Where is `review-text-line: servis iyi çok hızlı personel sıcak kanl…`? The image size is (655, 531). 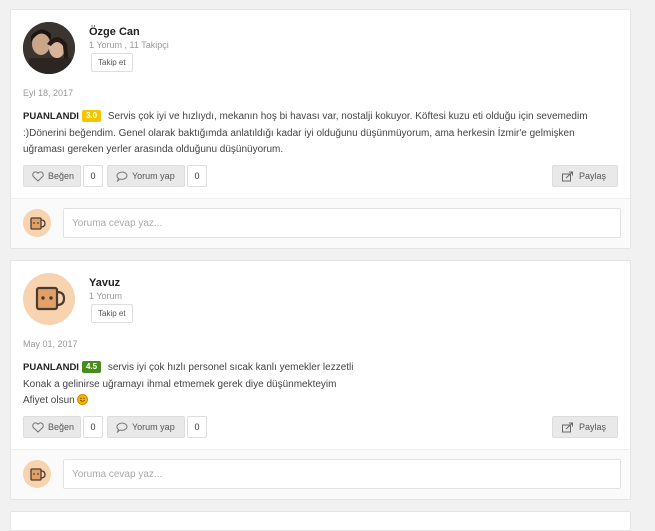
review-text-line: servis iyi çok hızlı personel sıcak kanl… is located at coordinates (230, 367).